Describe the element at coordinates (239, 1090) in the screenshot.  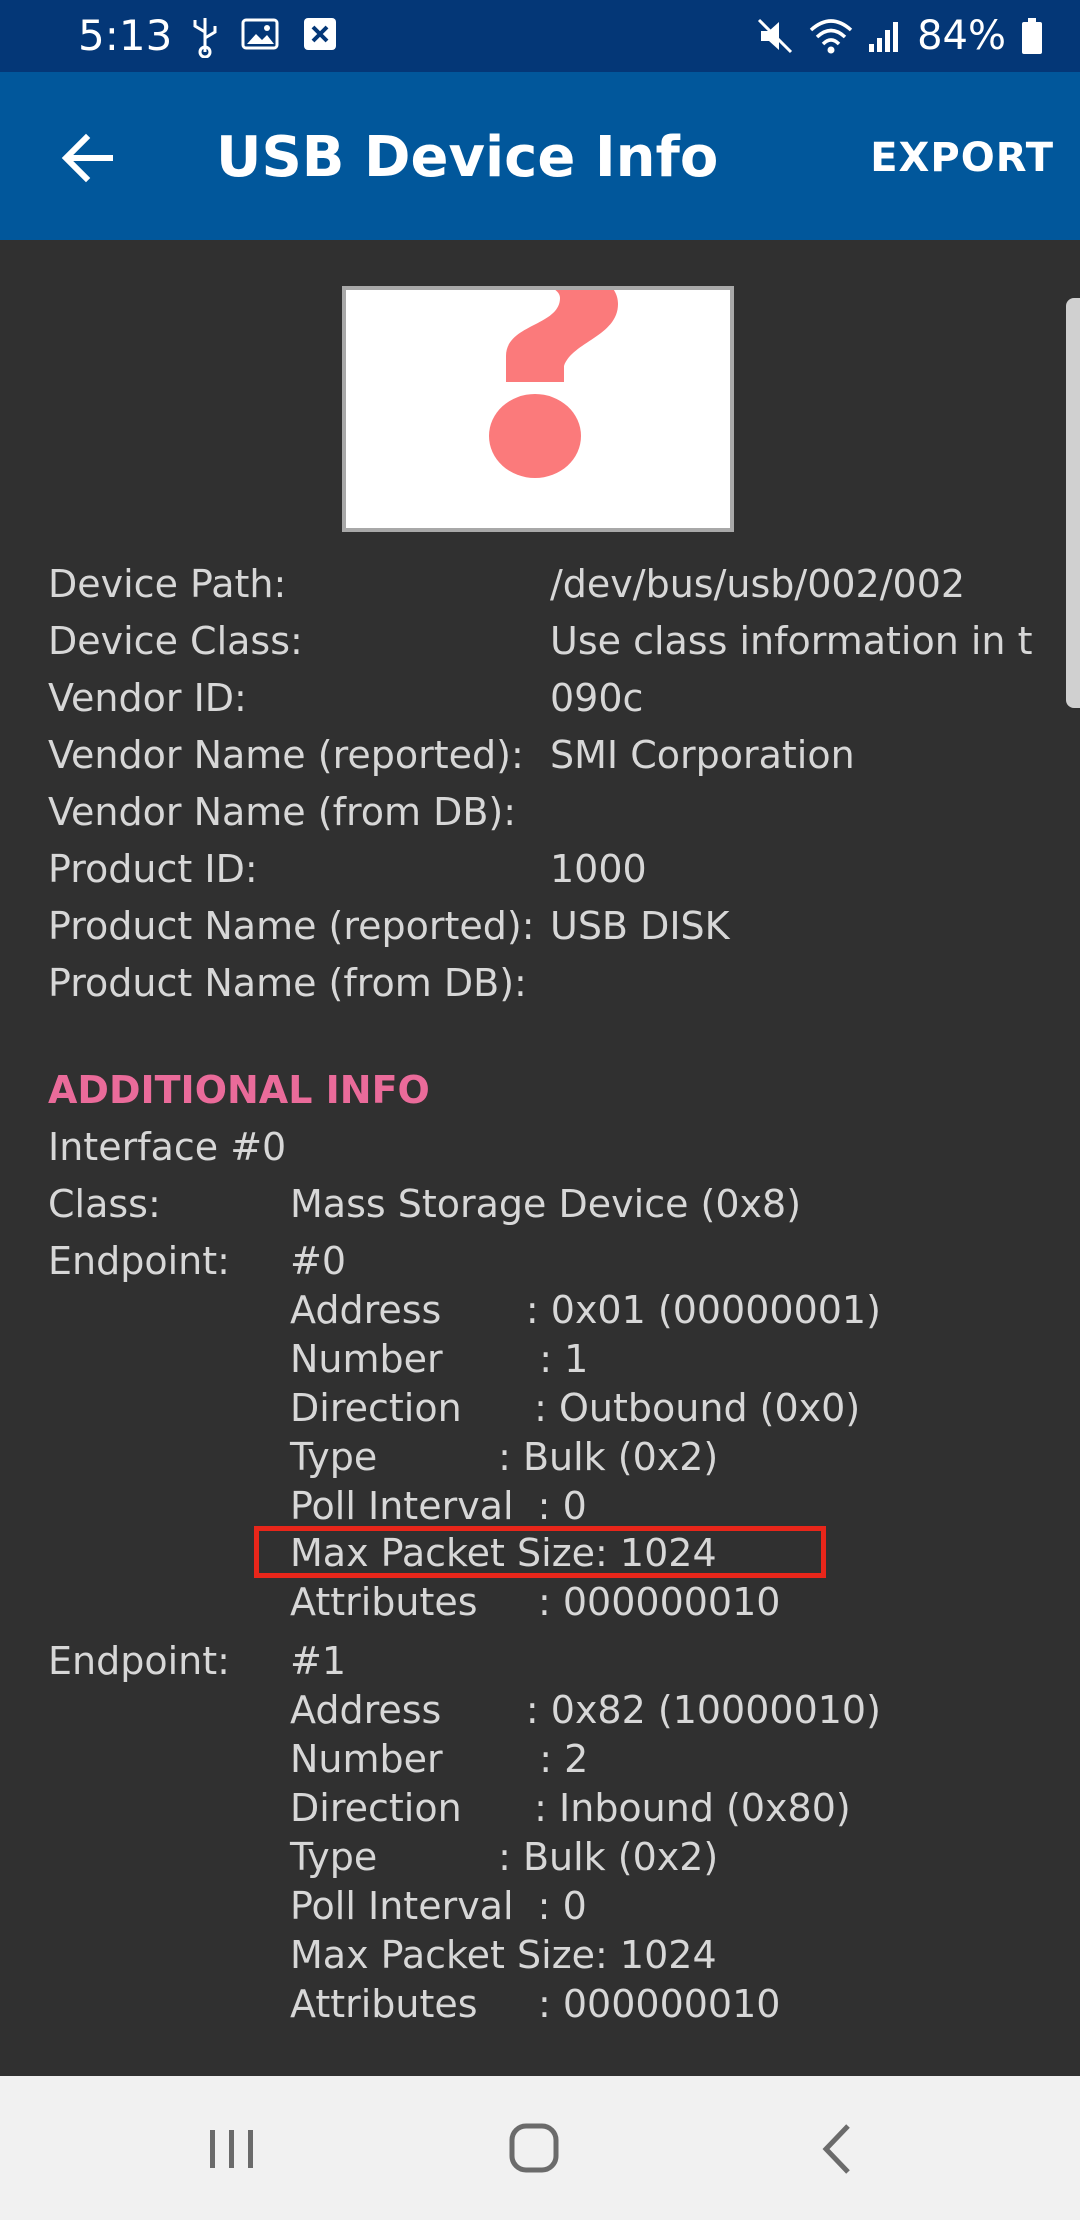
I see `additional-info-header: ADDITIONAL INFO` at that location.